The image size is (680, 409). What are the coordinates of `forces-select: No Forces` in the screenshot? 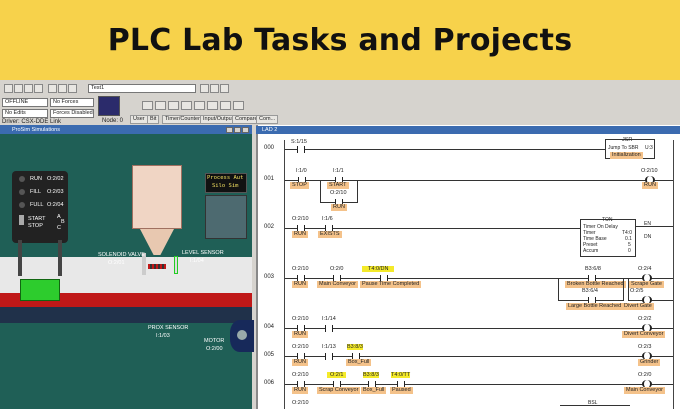 It's located at (72, 102).